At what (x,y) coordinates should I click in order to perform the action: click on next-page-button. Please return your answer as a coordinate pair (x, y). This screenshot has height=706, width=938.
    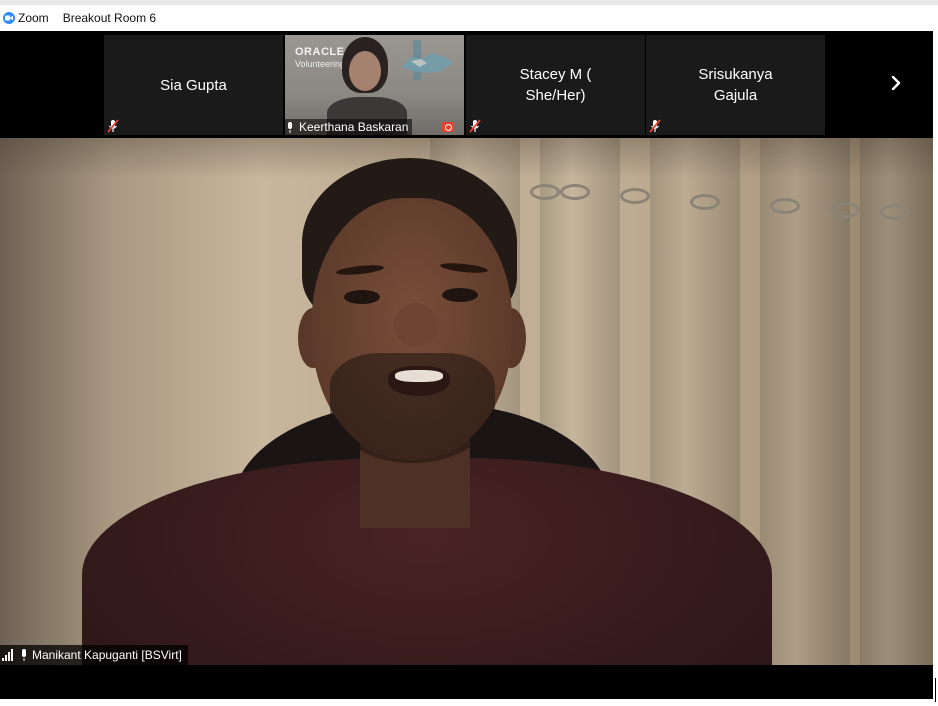
    Looking at the image, I should click on (896, 83).